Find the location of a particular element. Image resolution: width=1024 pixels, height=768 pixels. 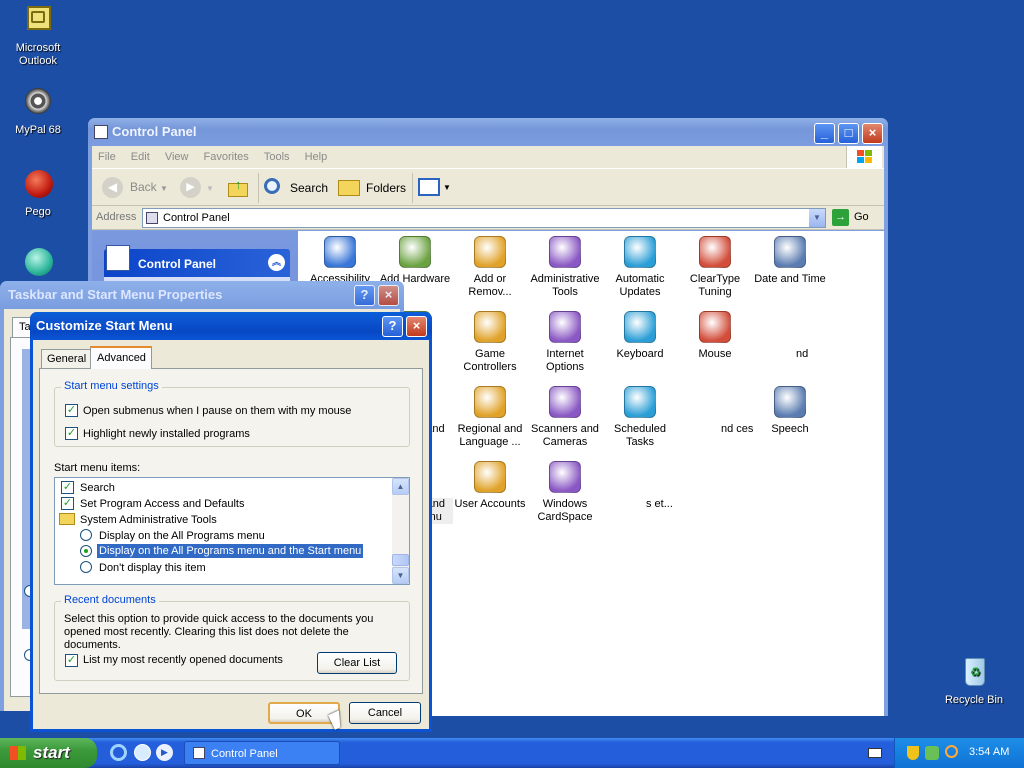

forward-button: ▶ is located at coordinates (190, 187).